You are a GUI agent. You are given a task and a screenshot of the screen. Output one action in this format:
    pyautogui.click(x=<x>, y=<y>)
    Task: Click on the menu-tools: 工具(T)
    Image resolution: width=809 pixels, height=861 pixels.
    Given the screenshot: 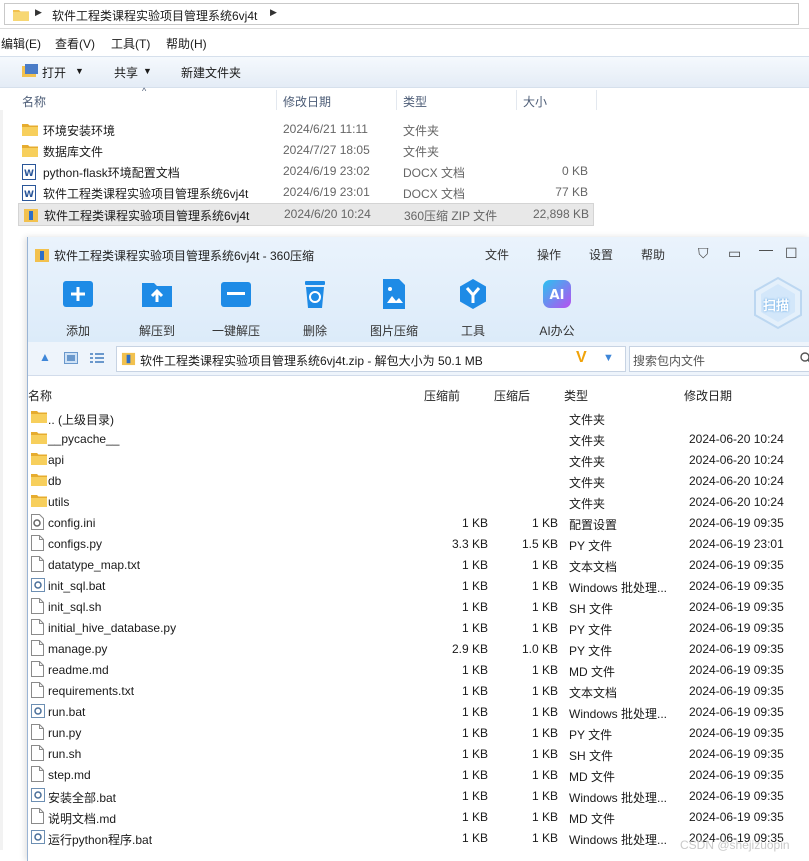 What is the action you would take?
    pyautogui.click(x=130, y=43)
    